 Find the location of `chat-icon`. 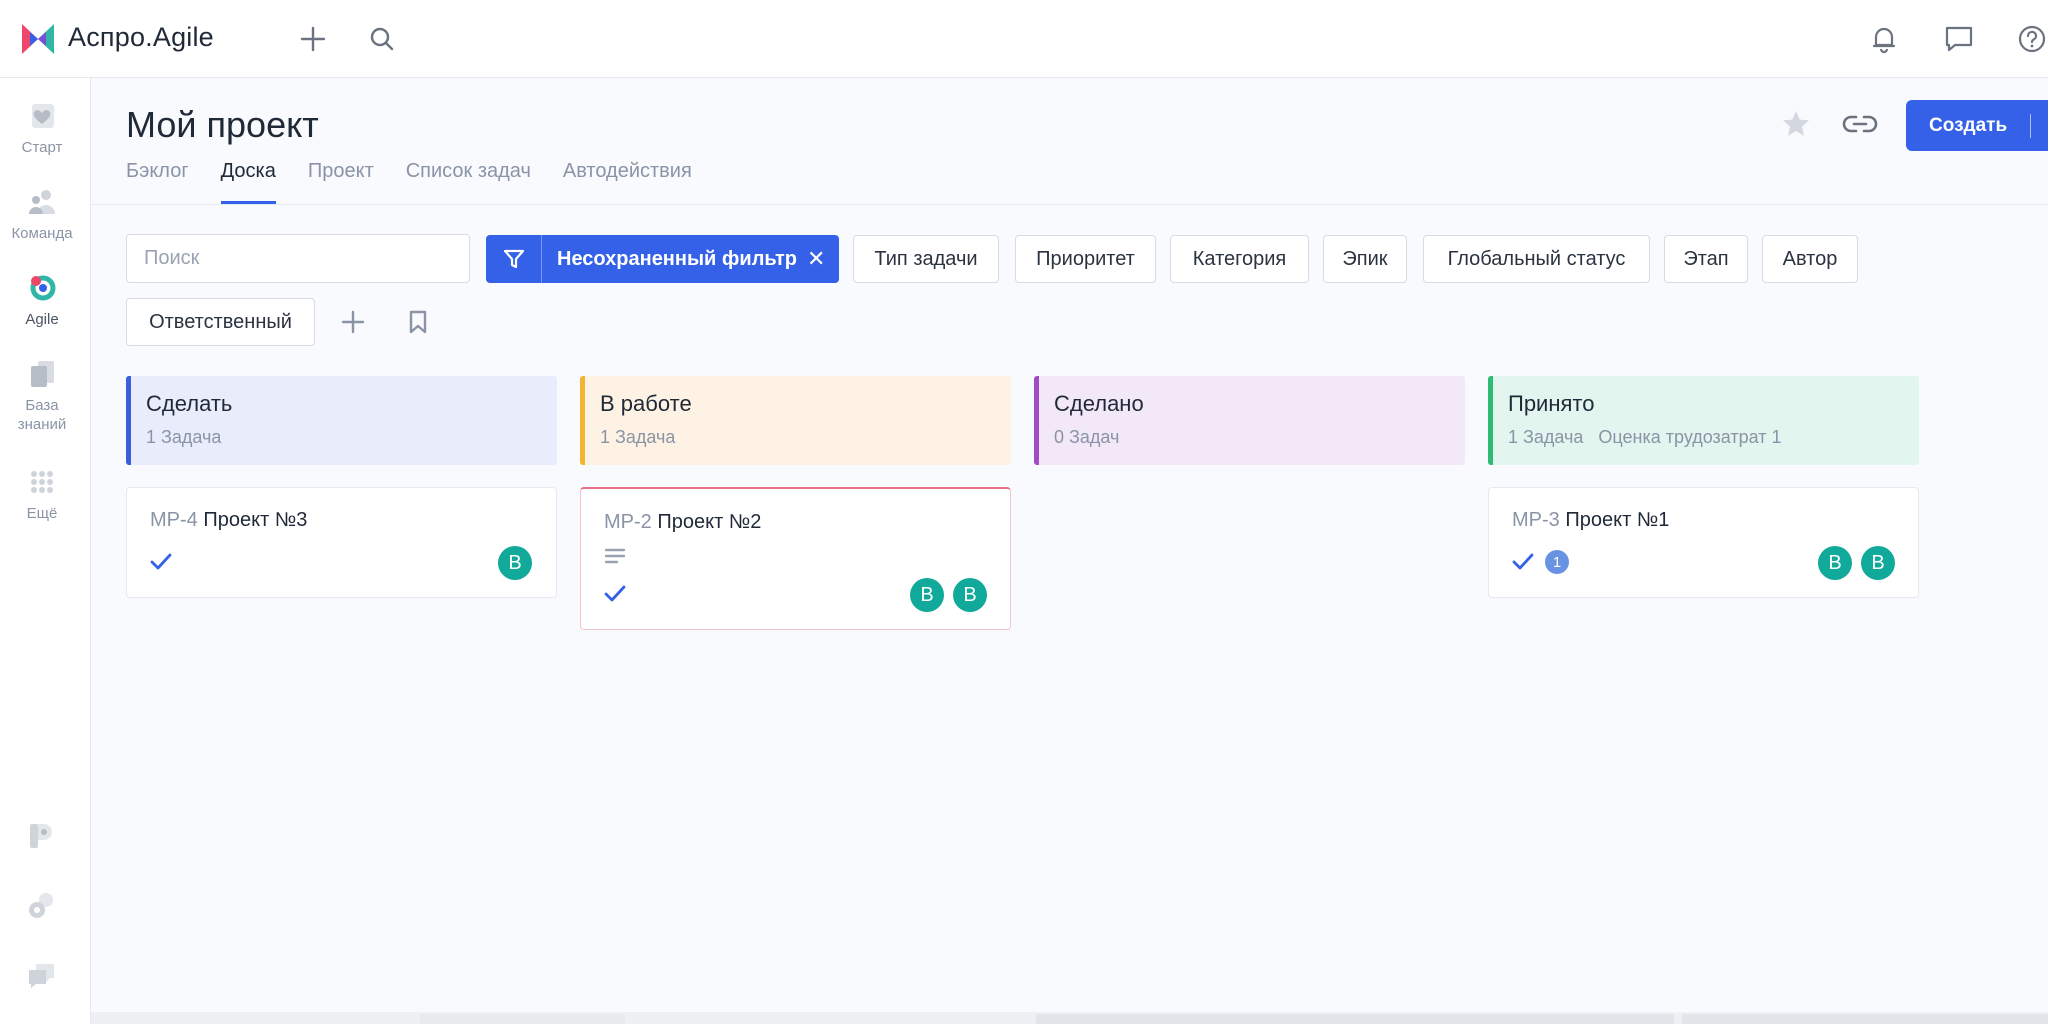

chat-icon is located at coordinates (1959, 39).